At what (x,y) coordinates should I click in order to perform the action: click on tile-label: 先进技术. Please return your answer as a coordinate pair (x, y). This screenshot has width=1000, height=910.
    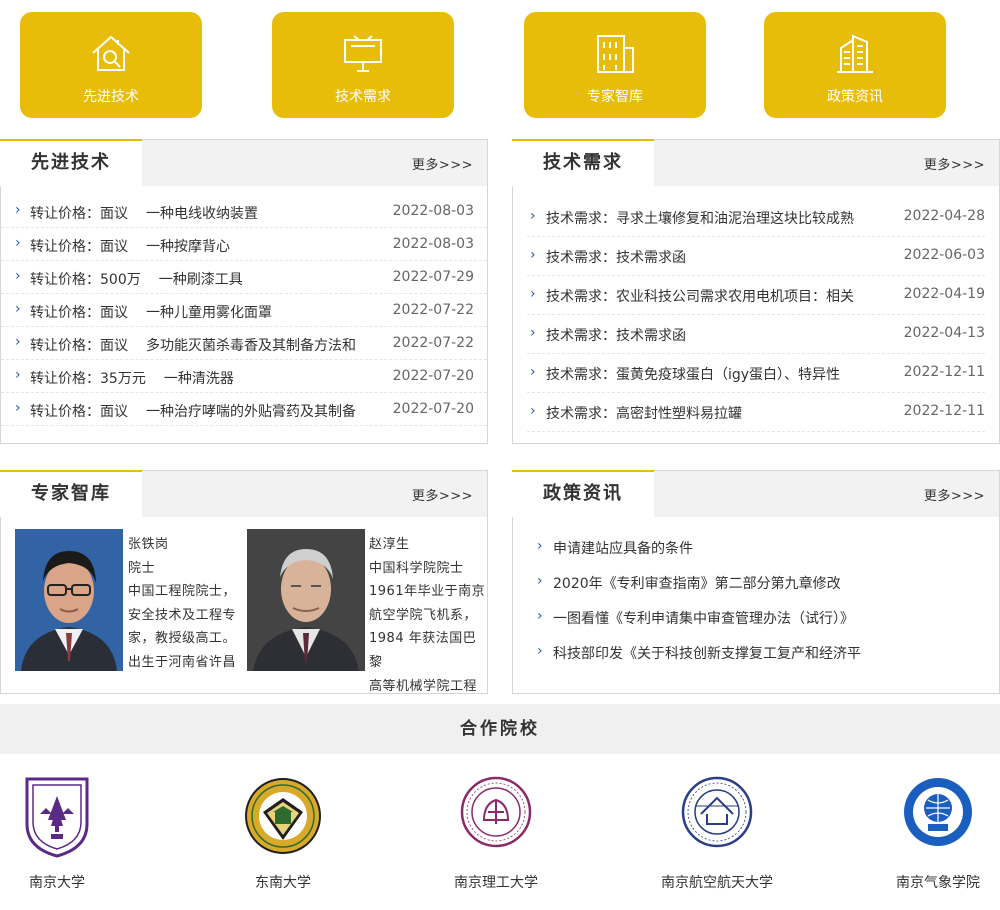
    Looking at the image, I should click on (111, 97).